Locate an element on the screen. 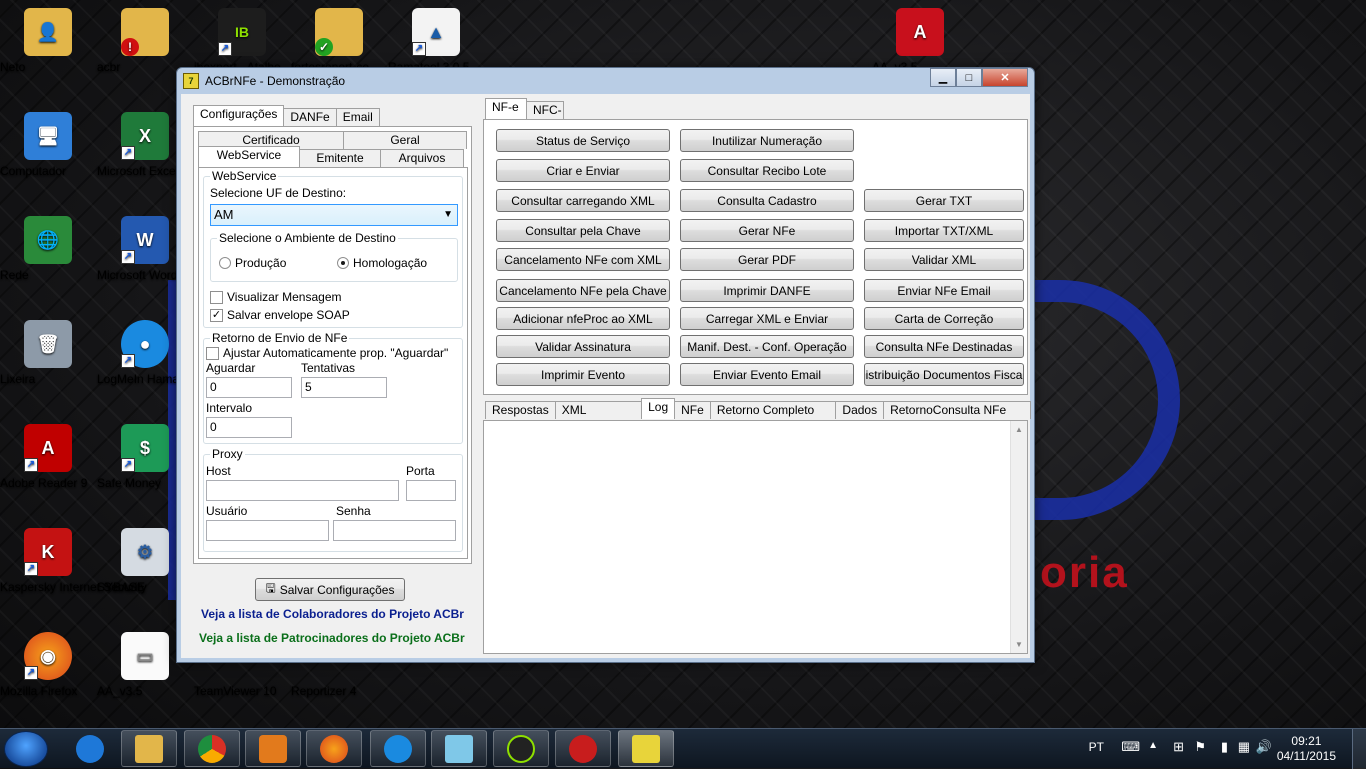  aguardar-input: 0 is located at coordinates (249, 387).